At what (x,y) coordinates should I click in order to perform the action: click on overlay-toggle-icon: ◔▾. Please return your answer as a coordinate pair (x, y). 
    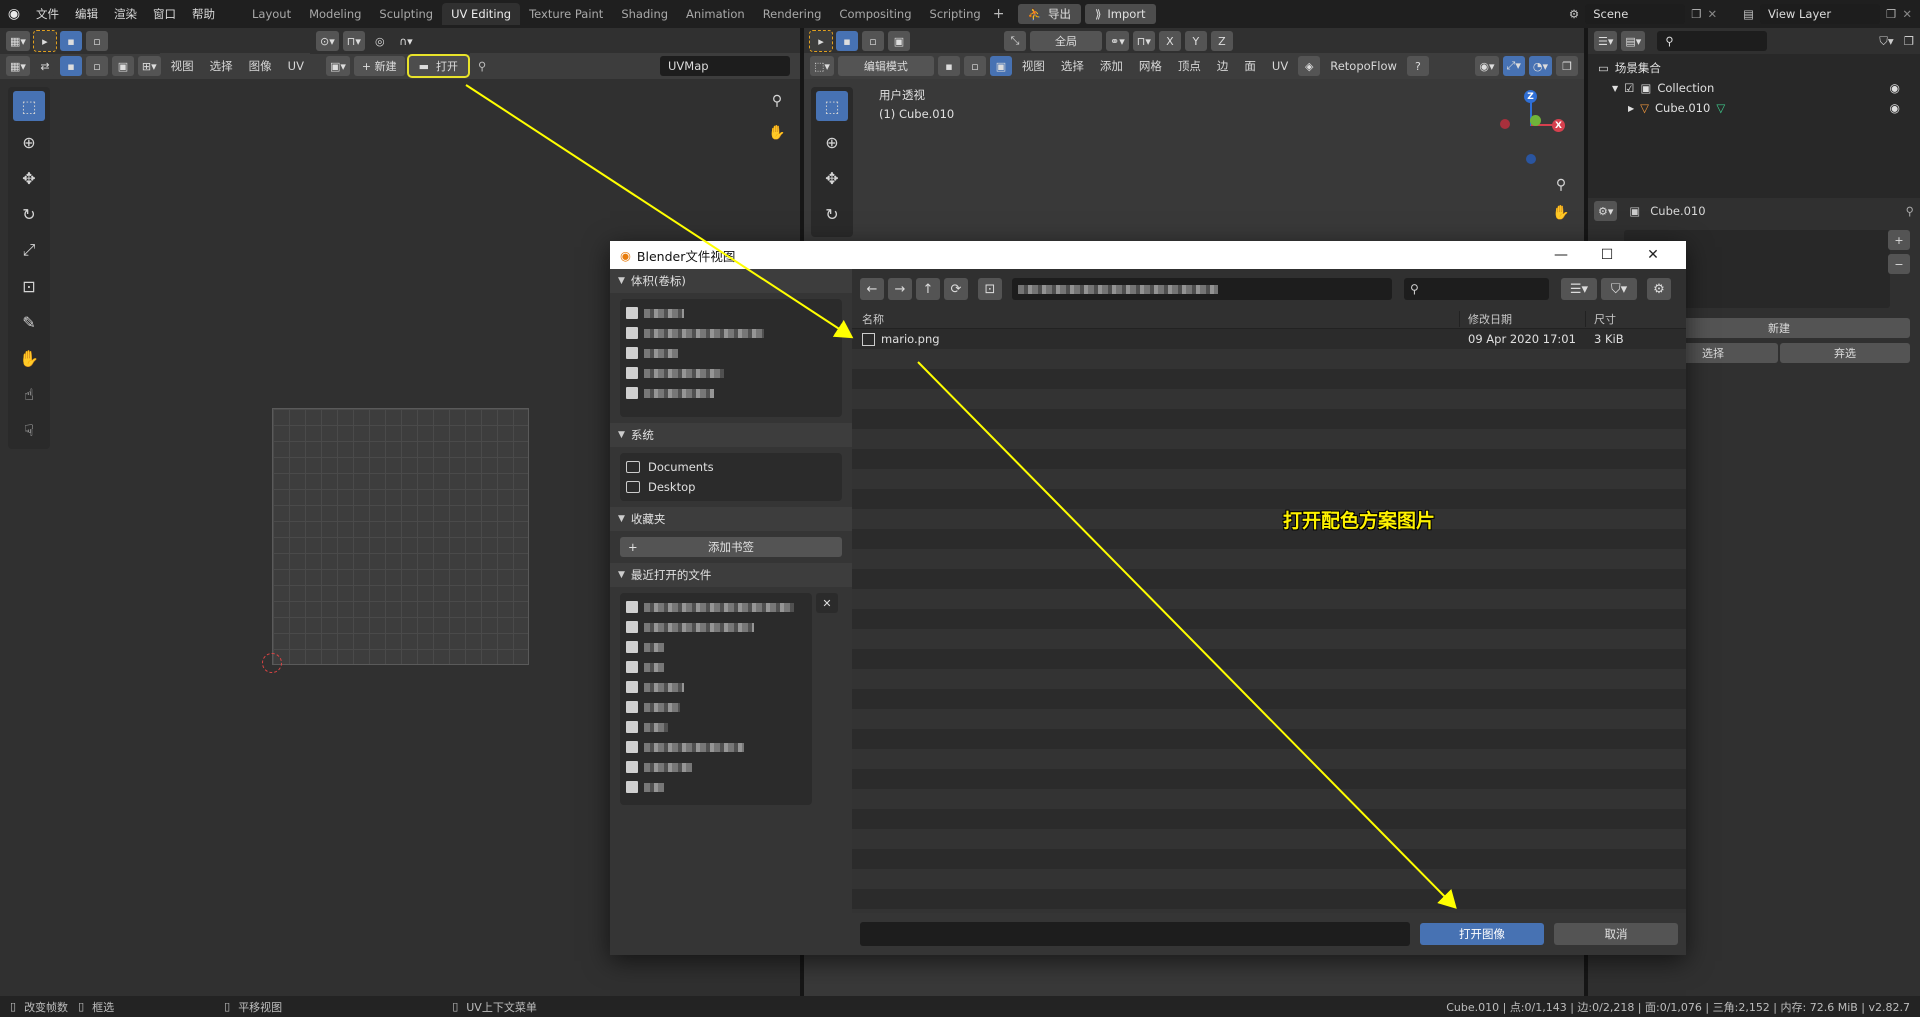
    Looking at the image, I should click on (1540, 66).